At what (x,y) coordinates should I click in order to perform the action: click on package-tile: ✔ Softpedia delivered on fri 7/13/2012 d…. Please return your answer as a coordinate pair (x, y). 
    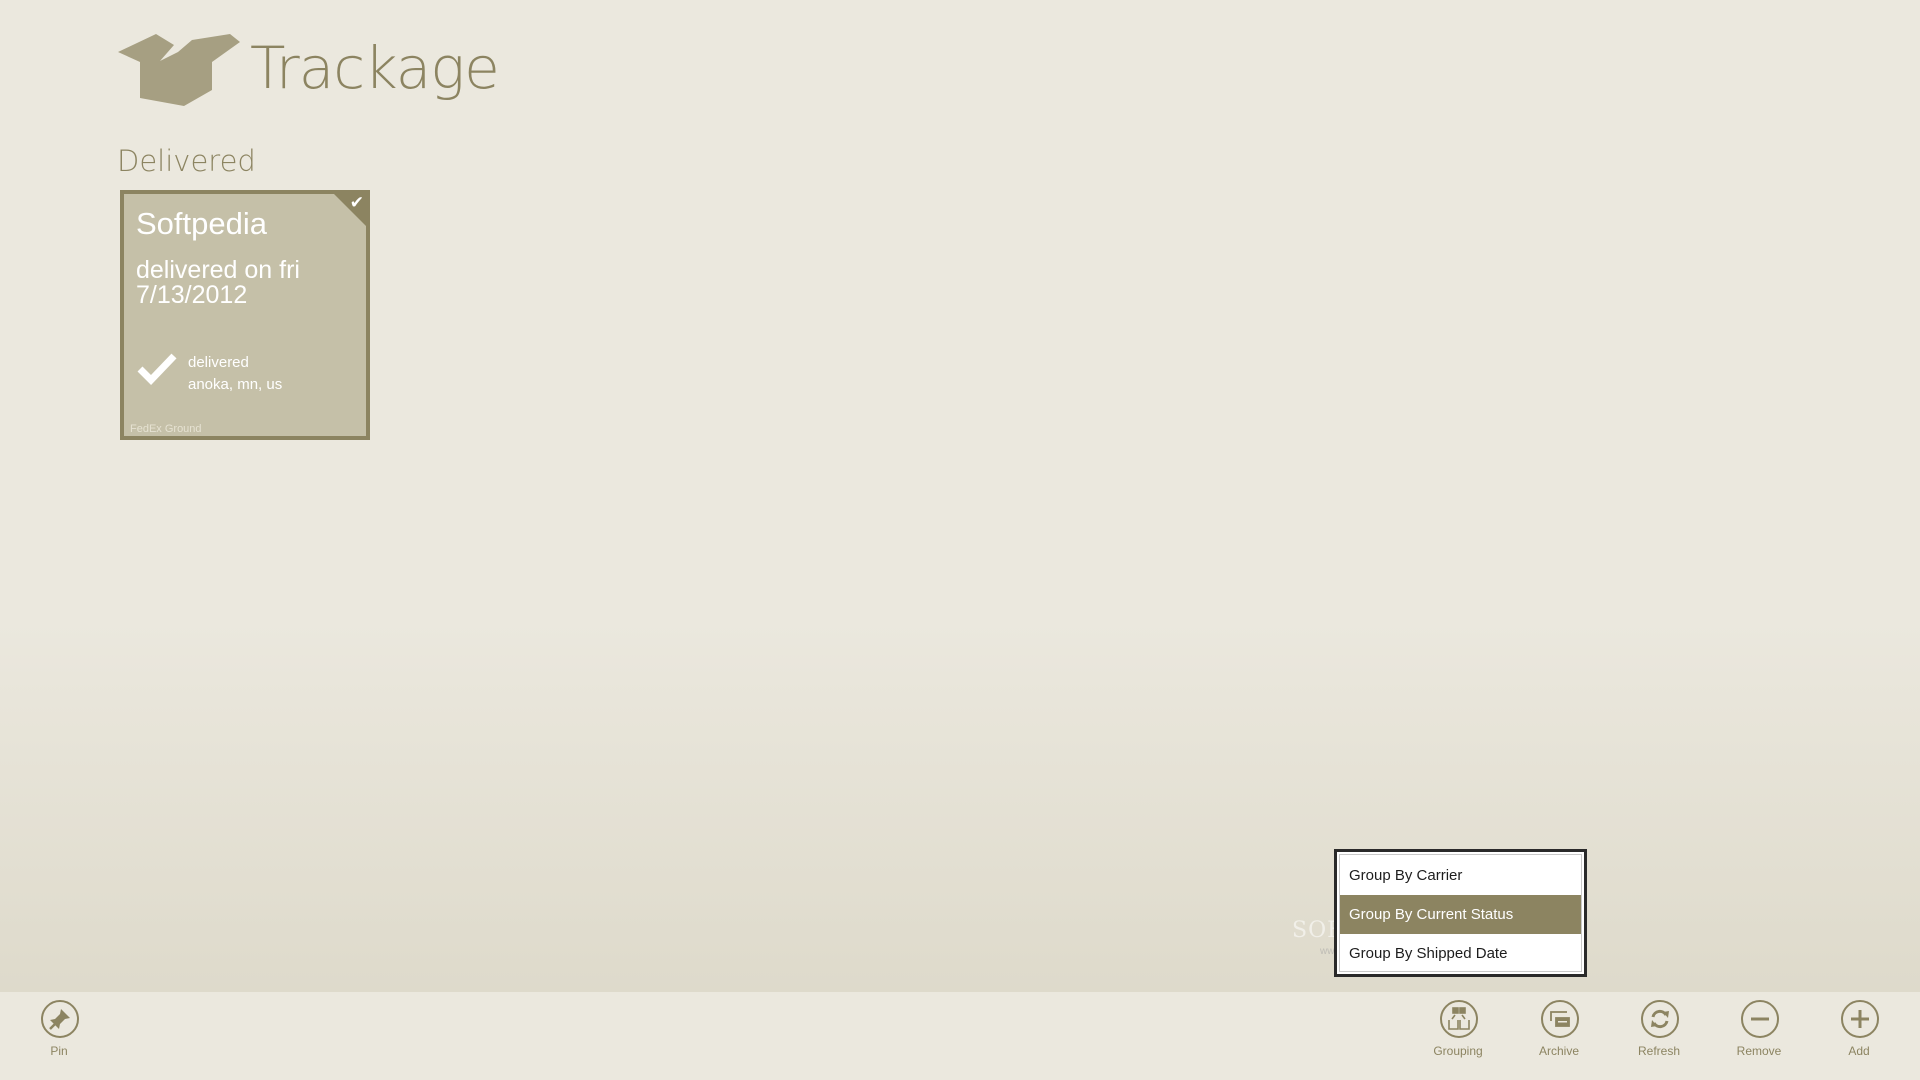
    Looking at the image, I should click on (245, 315).